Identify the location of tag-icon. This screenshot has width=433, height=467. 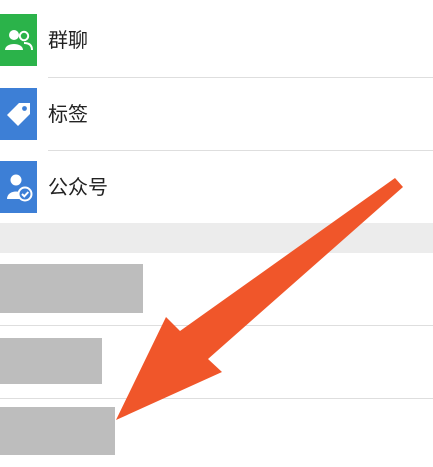
(18, 114).